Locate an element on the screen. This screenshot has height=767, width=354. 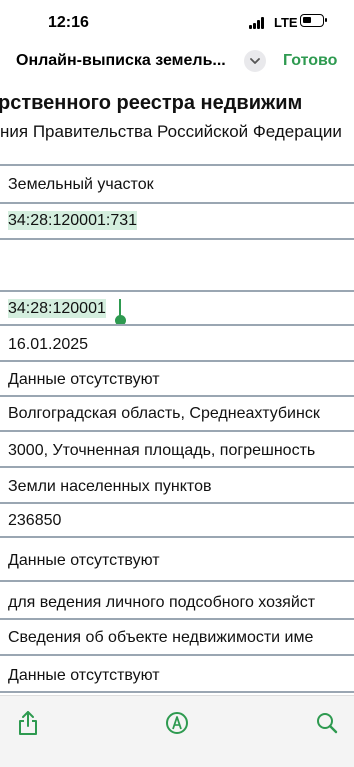
selected-text: 34:28:120001 is located at coordinates (57, 308).